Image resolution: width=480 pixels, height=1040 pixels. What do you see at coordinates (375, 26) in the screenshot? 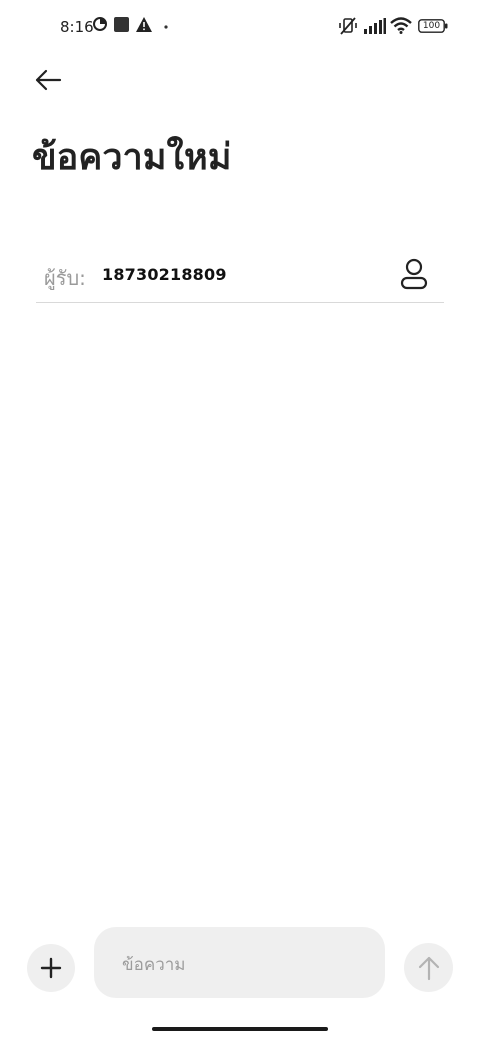
I see `signal-icon` at bounding box center [375, 26].